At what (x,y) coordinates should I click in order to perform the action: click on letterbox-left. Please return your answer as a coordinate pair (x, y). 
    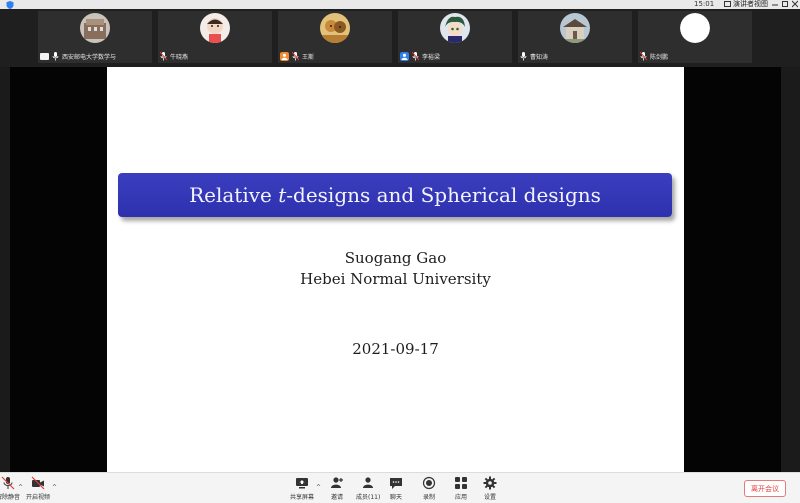
    Looking at the image, I should click on (58, 269).